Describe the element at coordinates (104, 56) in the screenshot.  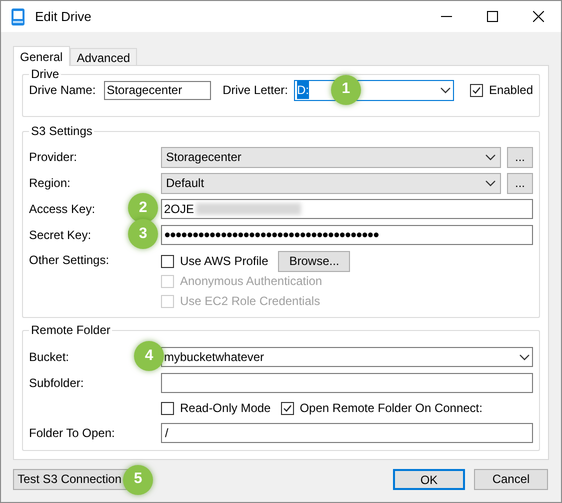
I see `tab: Advanced` at that location.